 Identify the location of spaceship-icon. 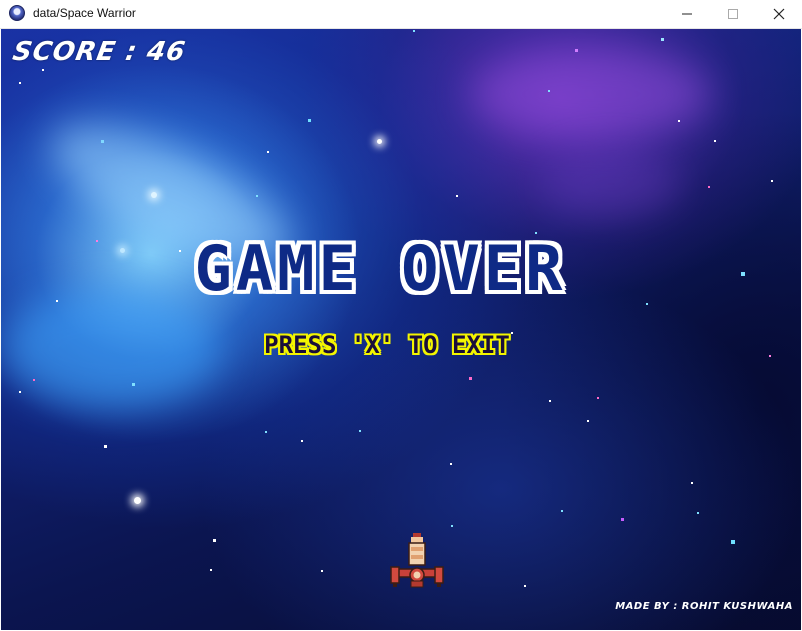
(417, 560).